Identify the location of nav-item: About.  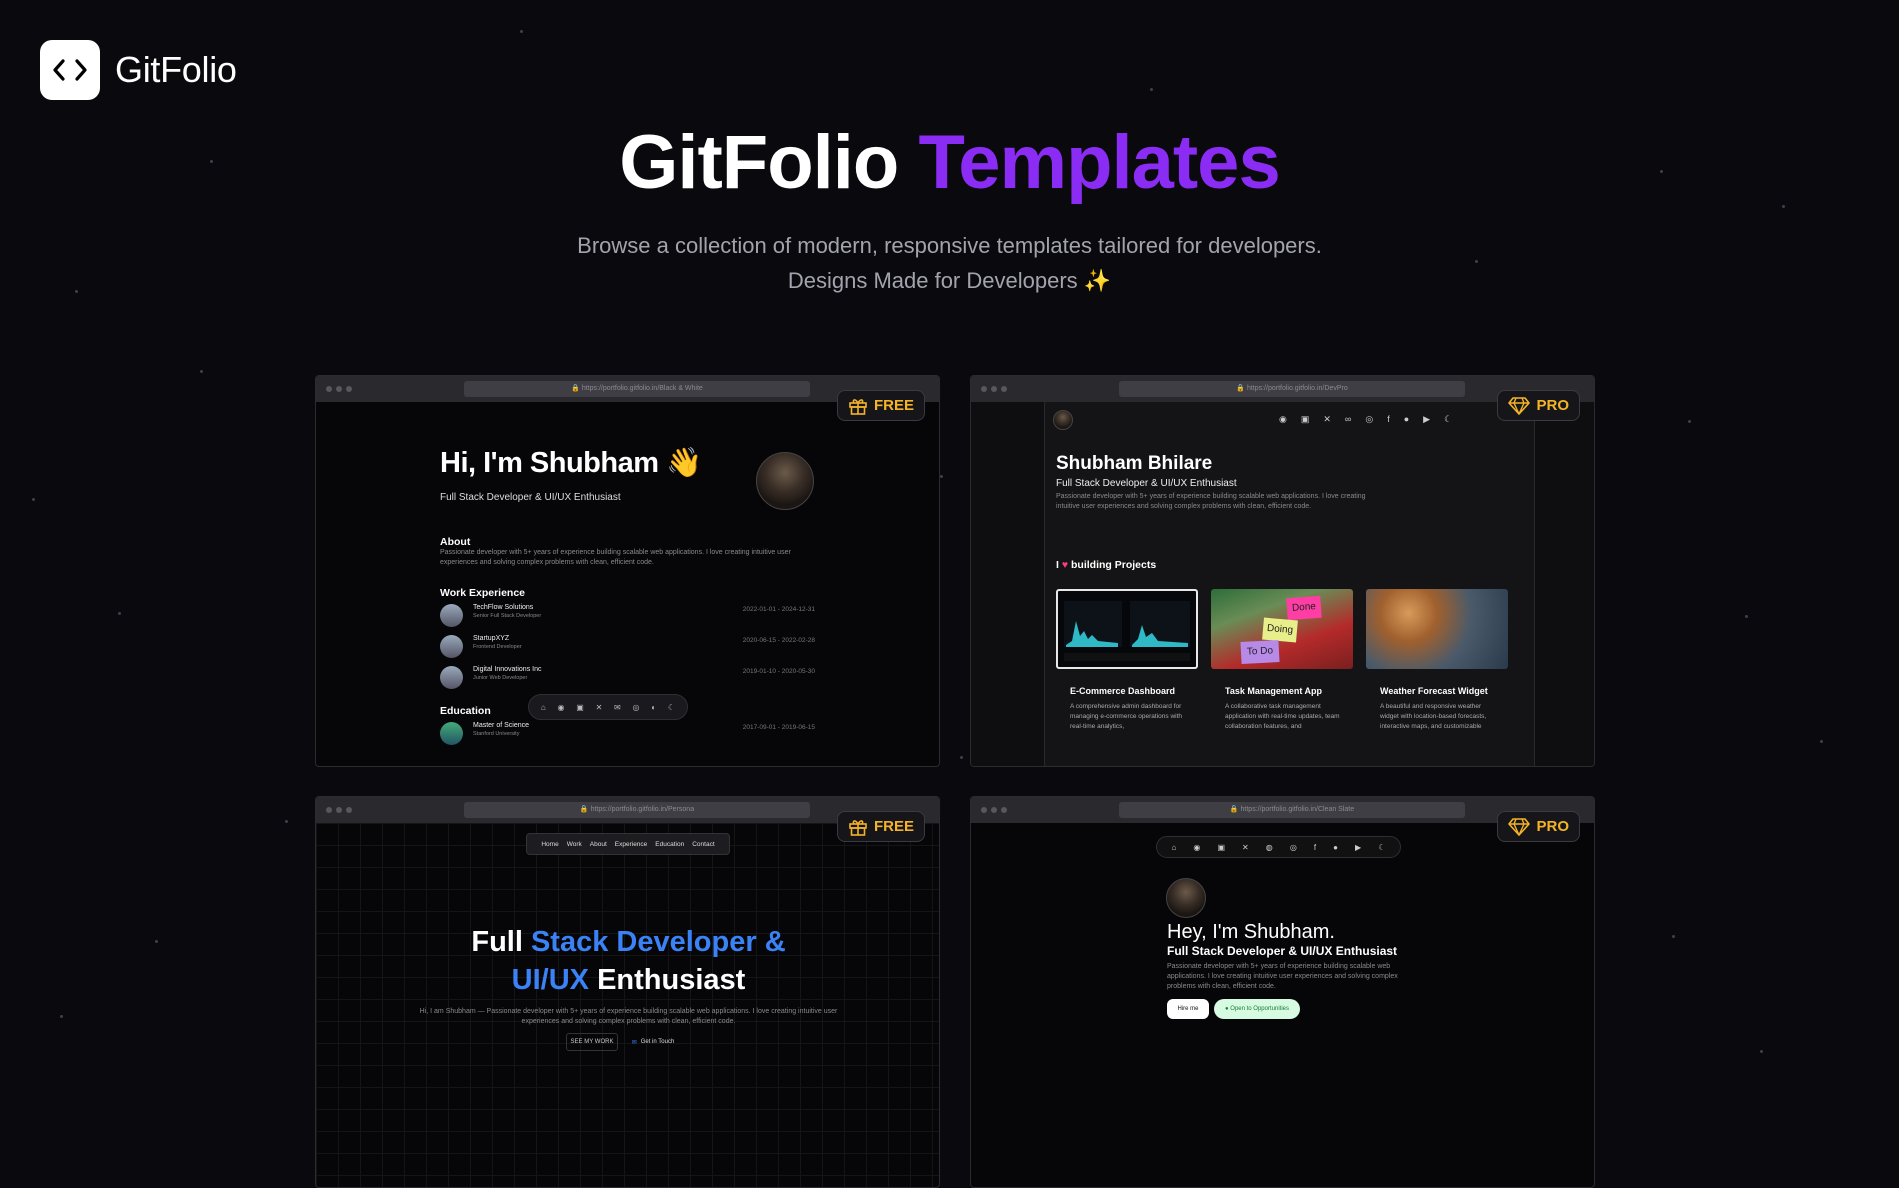
(598, 844).